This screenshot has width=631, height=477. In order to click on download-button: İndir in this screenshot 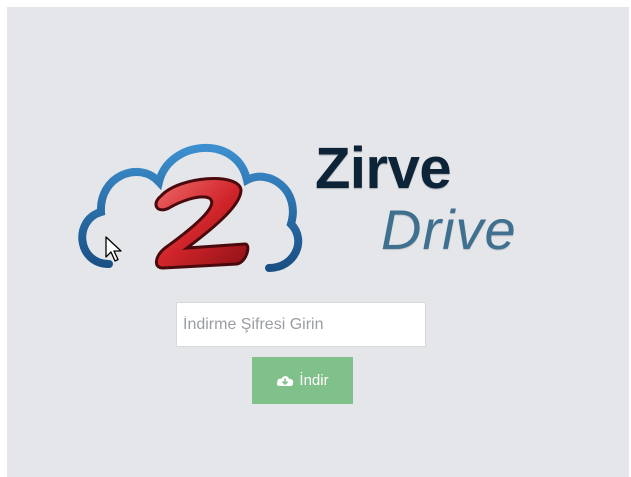, I will do `click(302, 380)`.